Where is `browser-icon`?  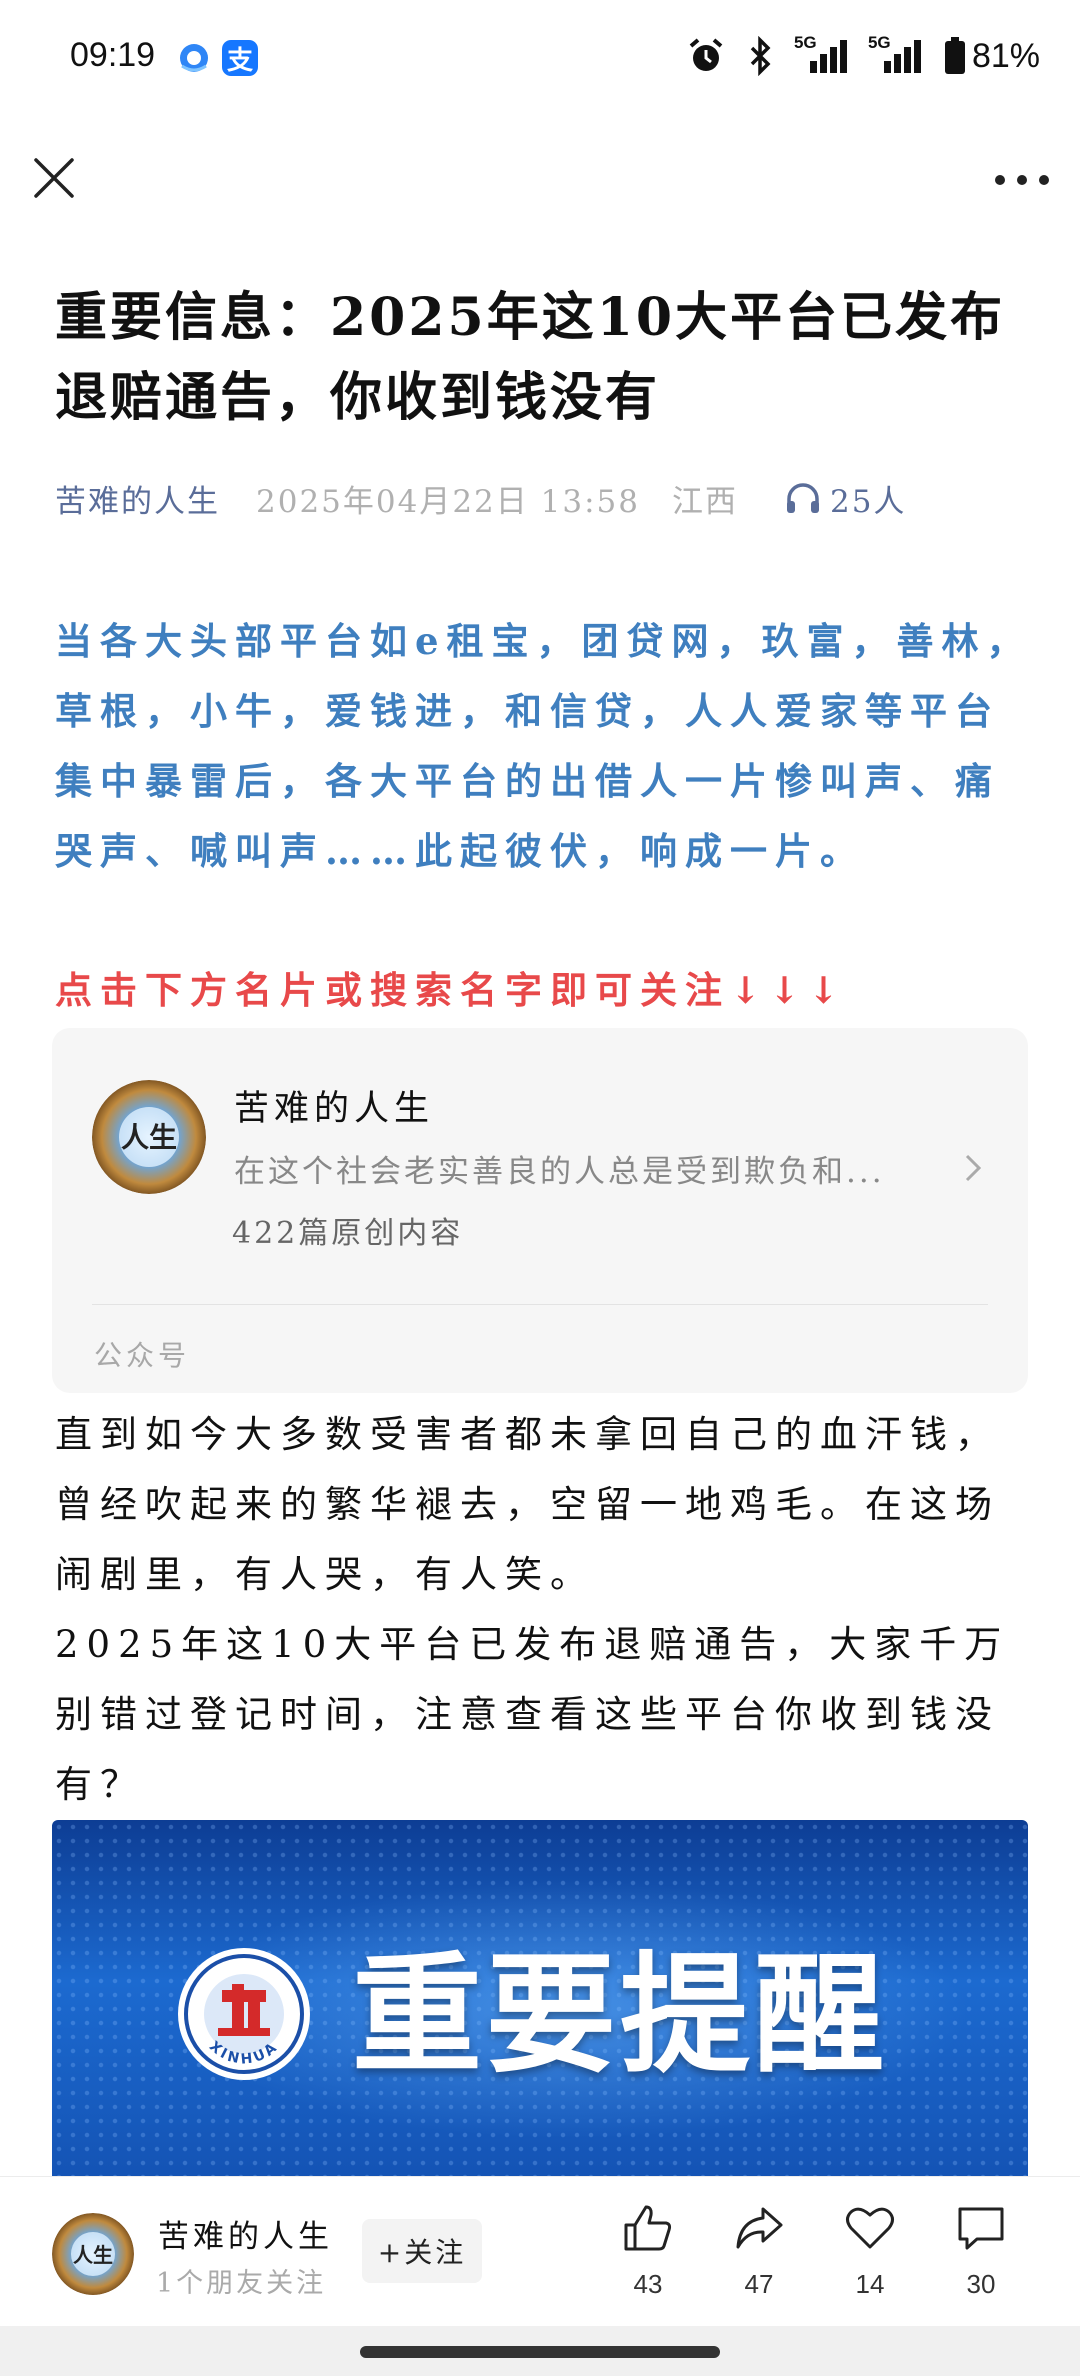 browser-icon is located at coordinates (194, 58).